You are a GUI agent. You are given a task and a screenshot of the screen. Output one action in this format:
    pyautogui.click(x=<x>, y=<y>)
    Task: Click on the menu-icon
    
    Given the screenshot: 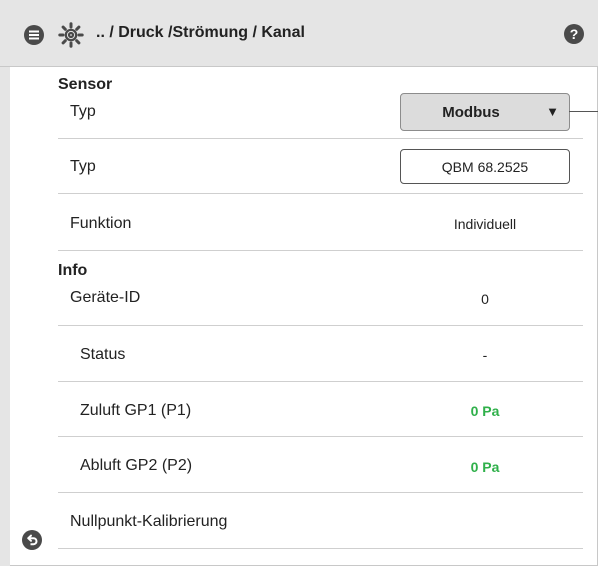 What is the action you would take?
    pyautogui.click(x=34, y=35)
    